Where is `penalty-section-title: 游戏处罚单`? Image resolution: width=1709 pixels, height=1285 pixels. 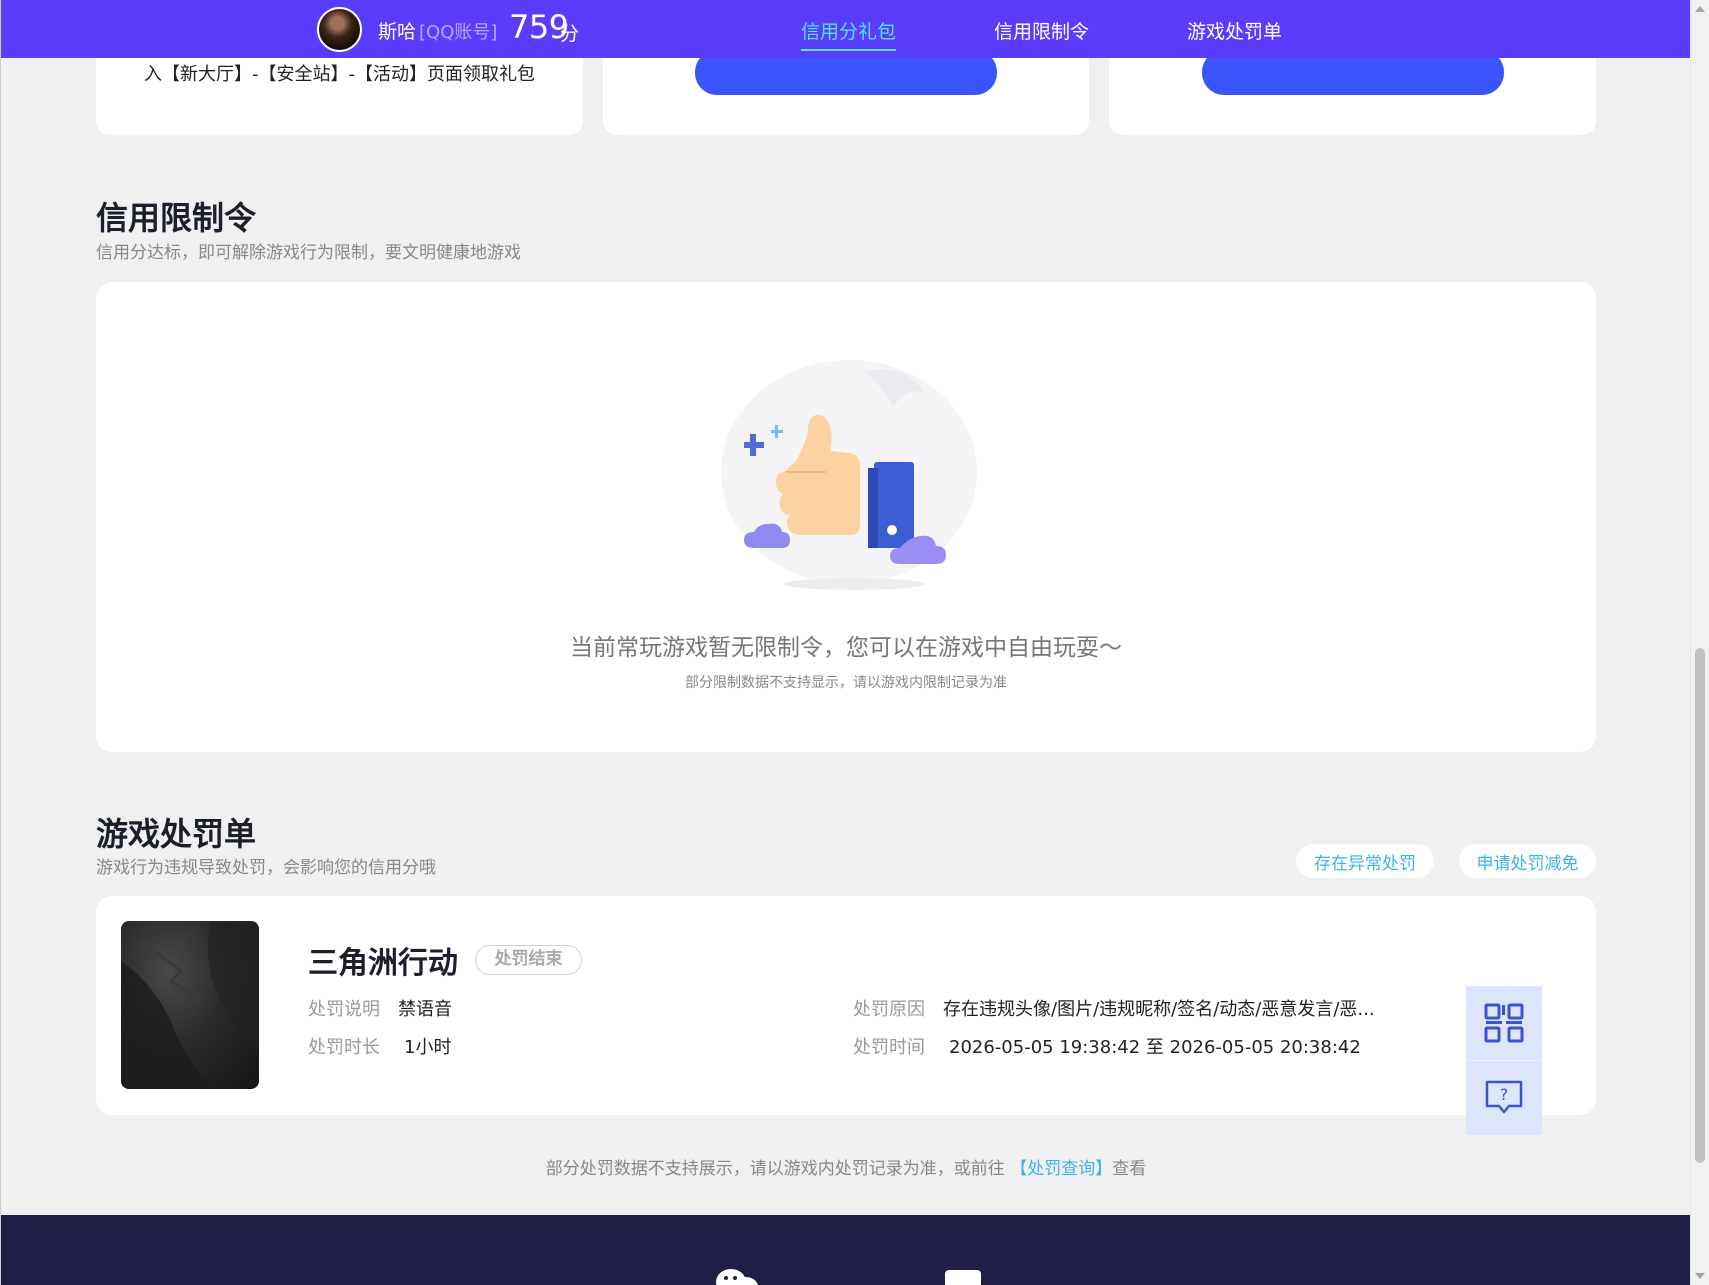
penalty-section-title: 游戏处罚单 is located at coordinates (176, 834).